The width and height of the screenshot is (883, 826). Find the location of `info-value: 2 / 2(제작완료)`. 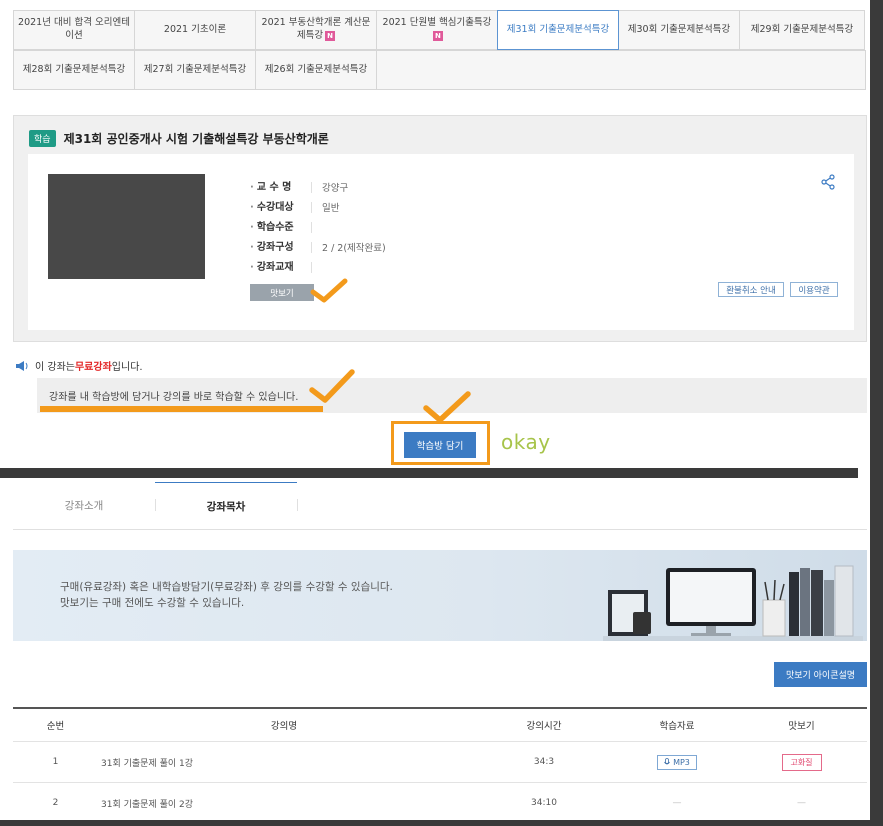

info-value: 2 / 2(제작완료) is located at coordinates (354, 248).